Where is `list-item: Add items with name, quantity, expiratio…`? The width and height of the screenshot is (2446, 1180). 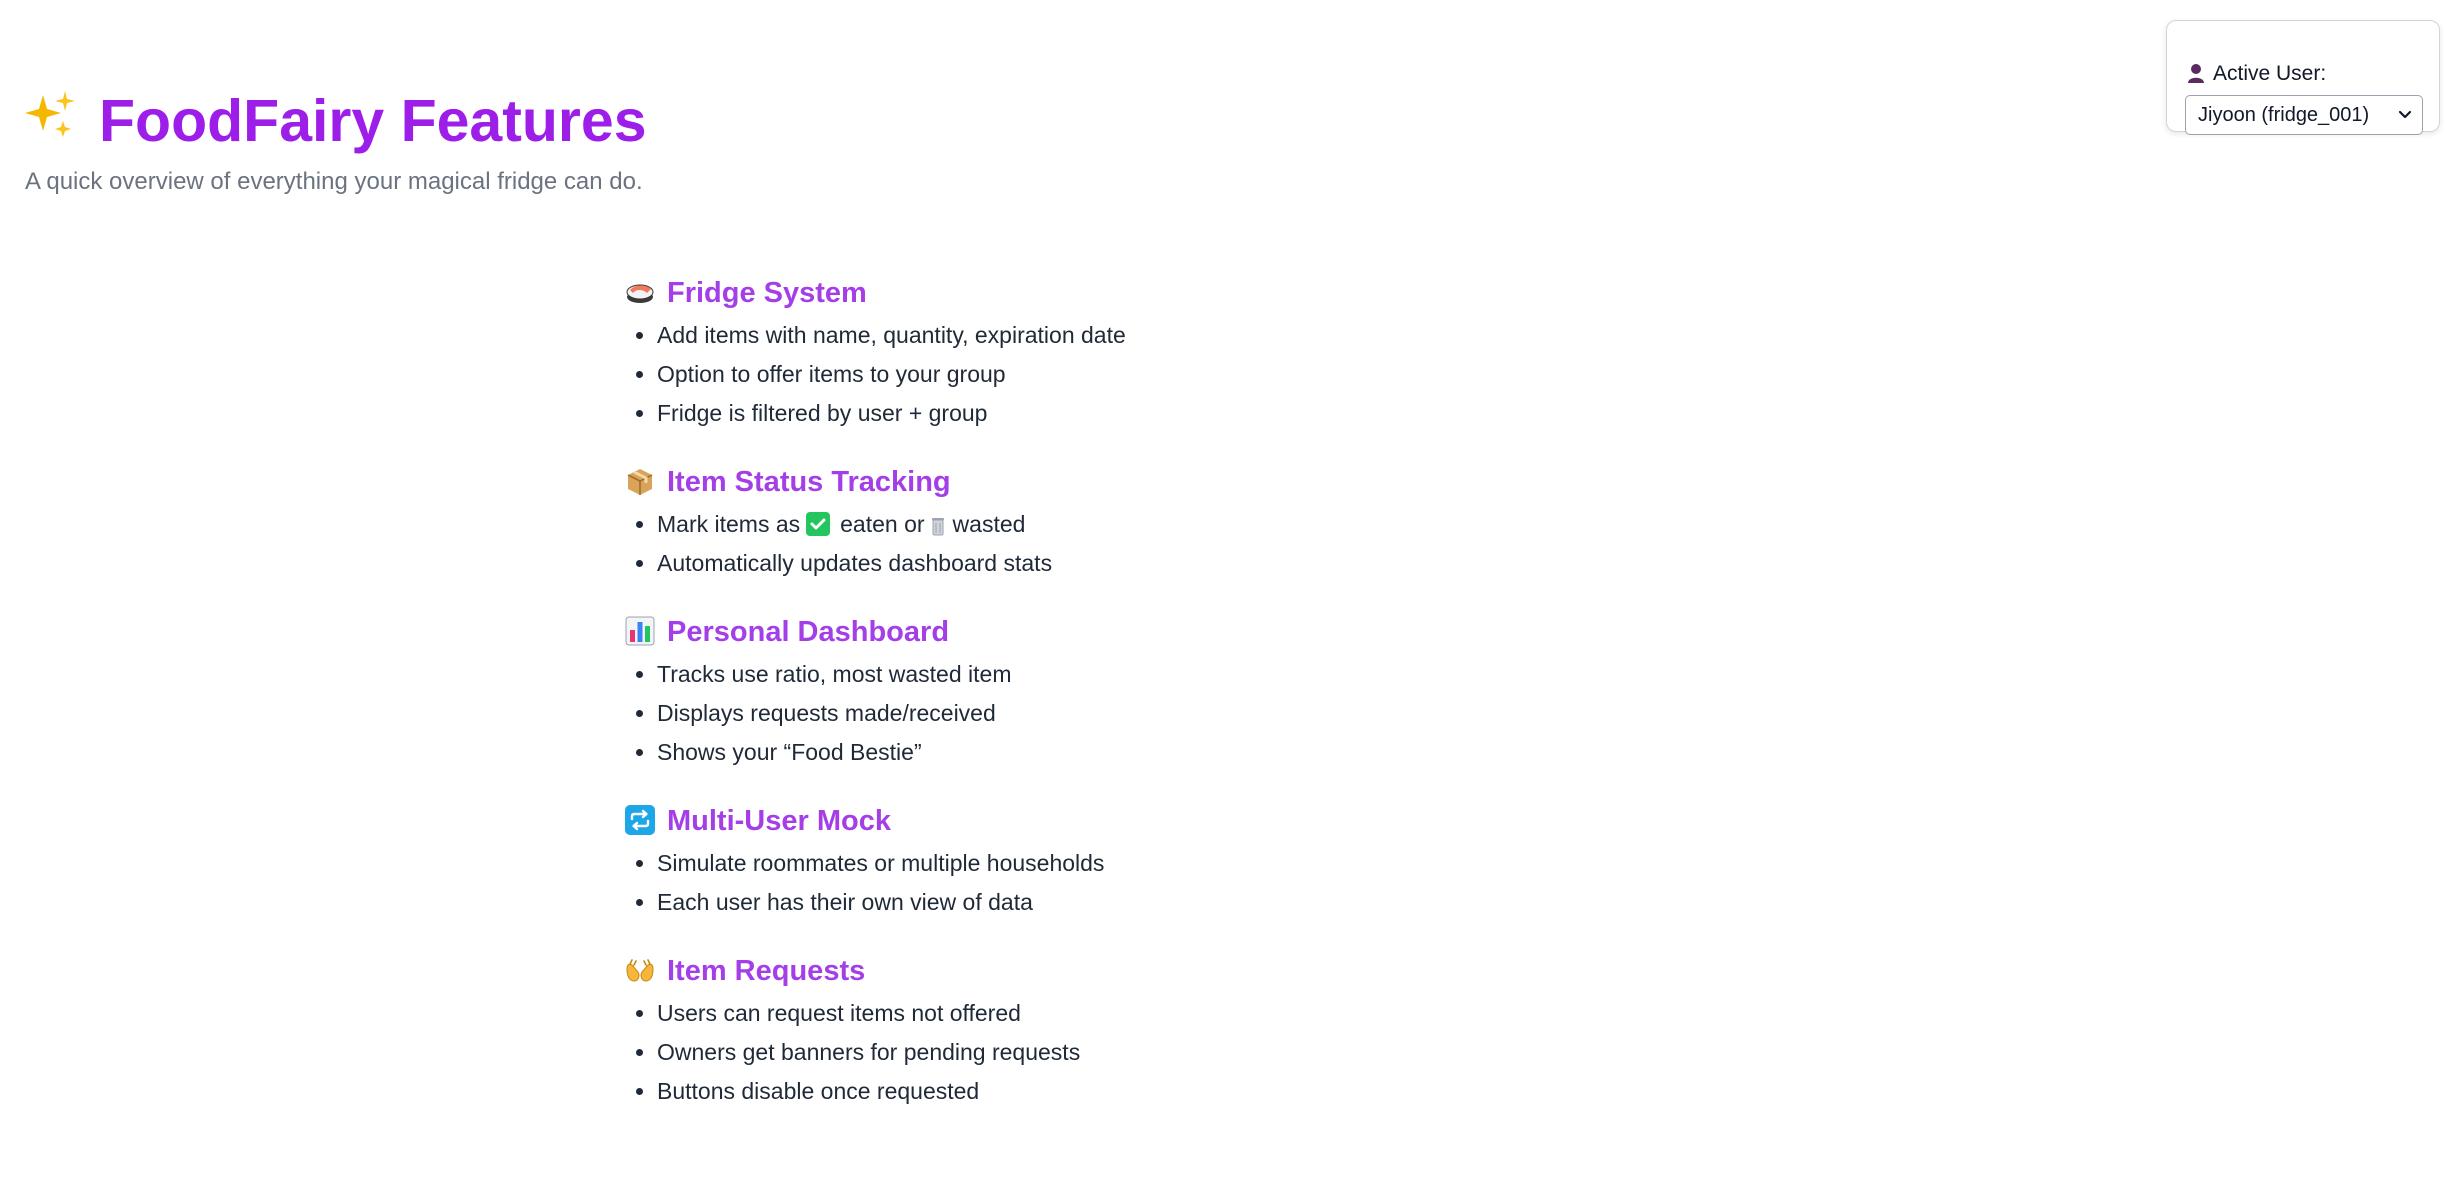
list-item: Add items with name, quantity, expiratio… is located at coordinates (1091, 335).